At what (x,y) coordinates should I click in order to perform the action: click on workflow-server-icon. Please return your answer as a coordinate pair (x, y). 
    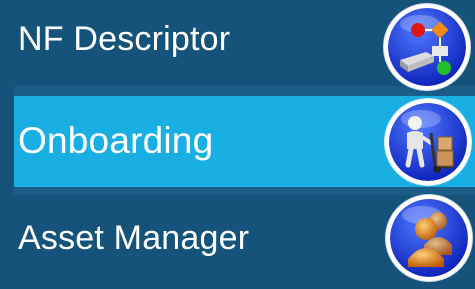
    Looking at the image, I should click on (427, 47).